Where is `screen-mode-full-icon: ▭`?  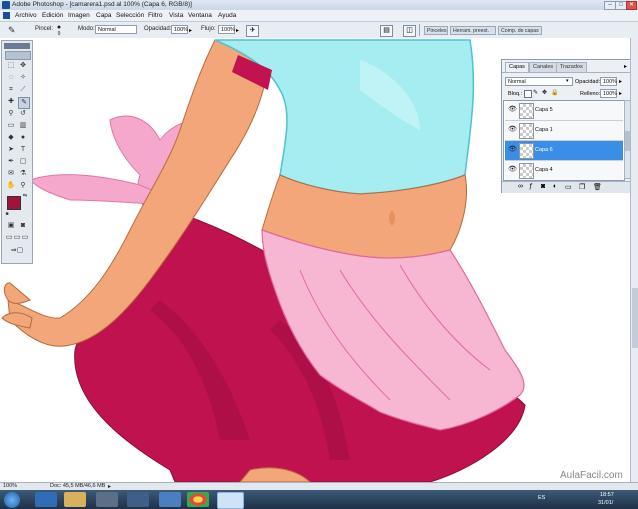 screen-mode-full-icon: ▭ is located at coordinates (25, 238).